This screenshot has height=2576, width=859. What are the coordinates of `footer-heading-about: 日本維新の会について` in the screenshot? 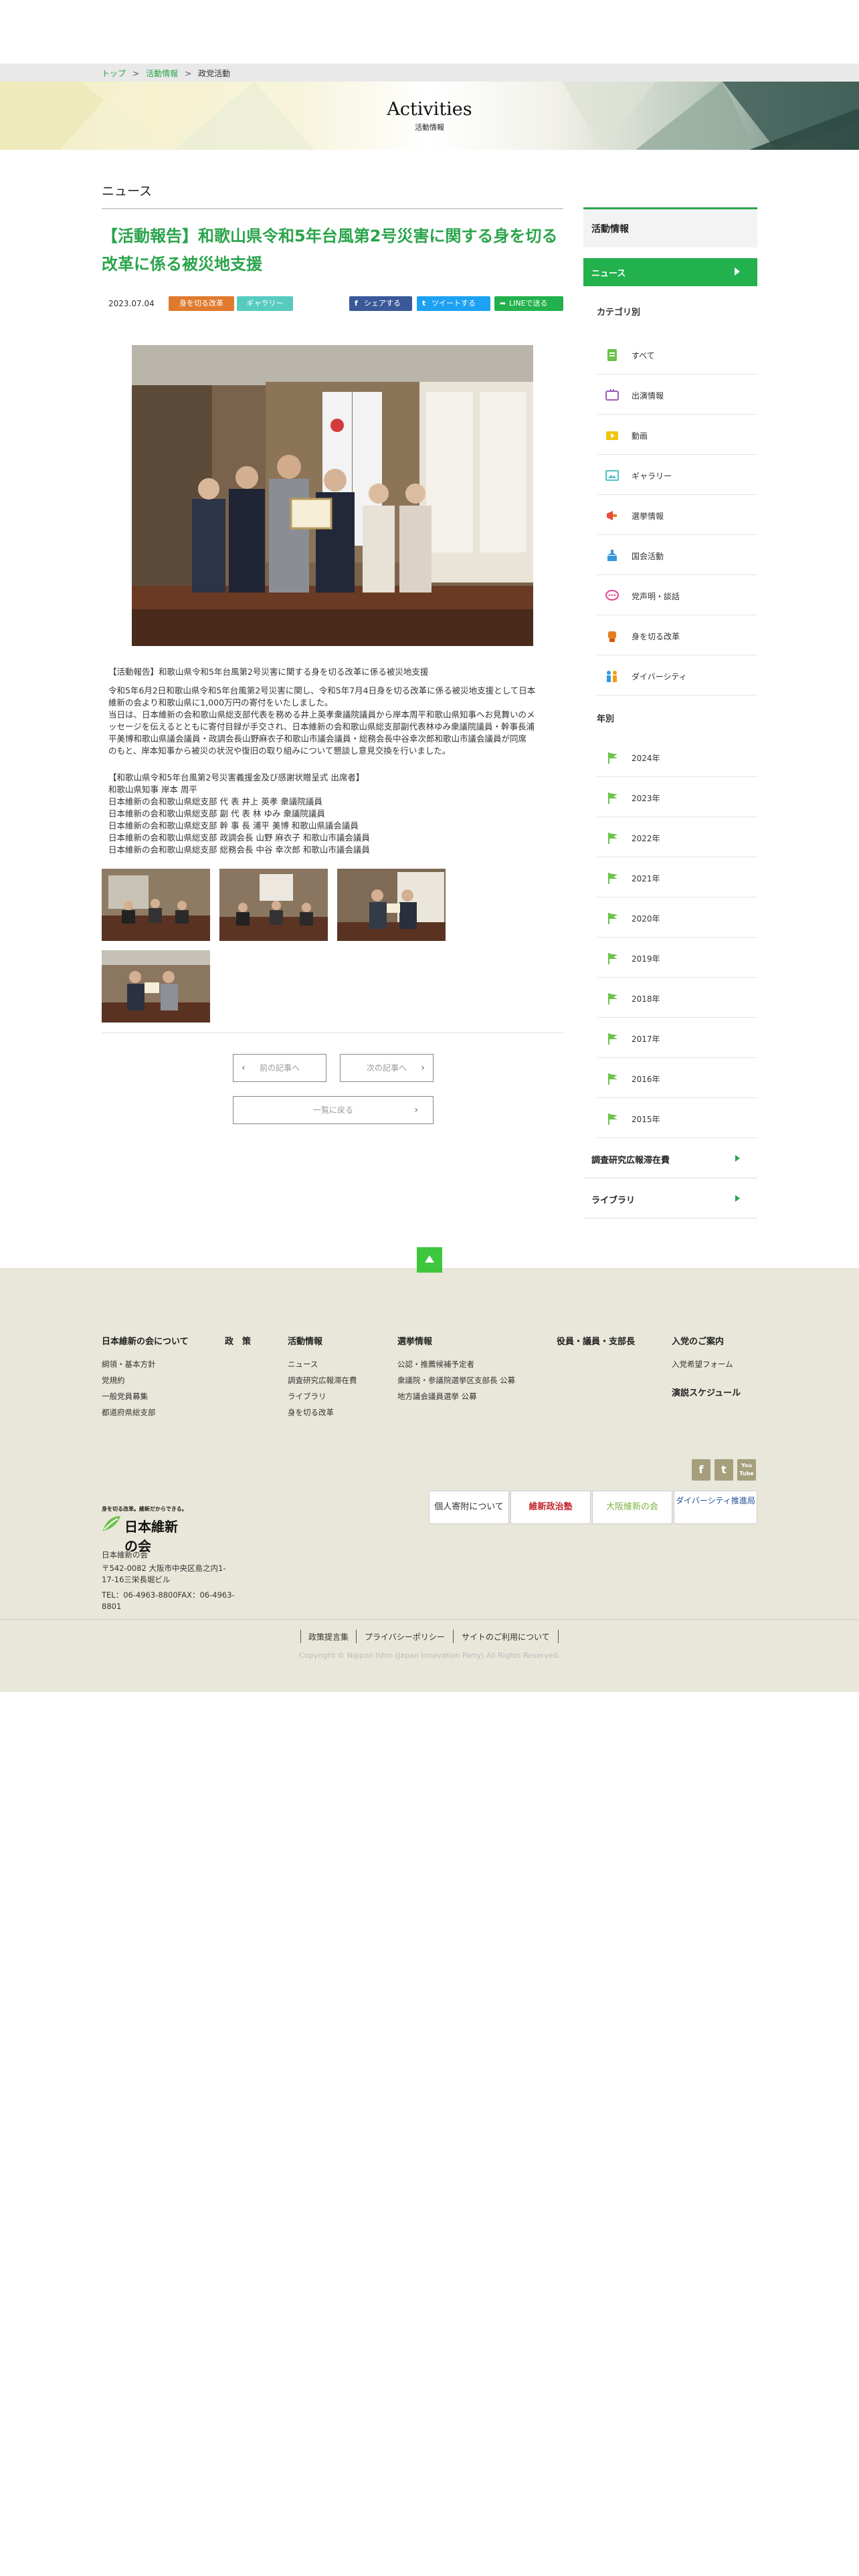 It's located at (145, 1340).